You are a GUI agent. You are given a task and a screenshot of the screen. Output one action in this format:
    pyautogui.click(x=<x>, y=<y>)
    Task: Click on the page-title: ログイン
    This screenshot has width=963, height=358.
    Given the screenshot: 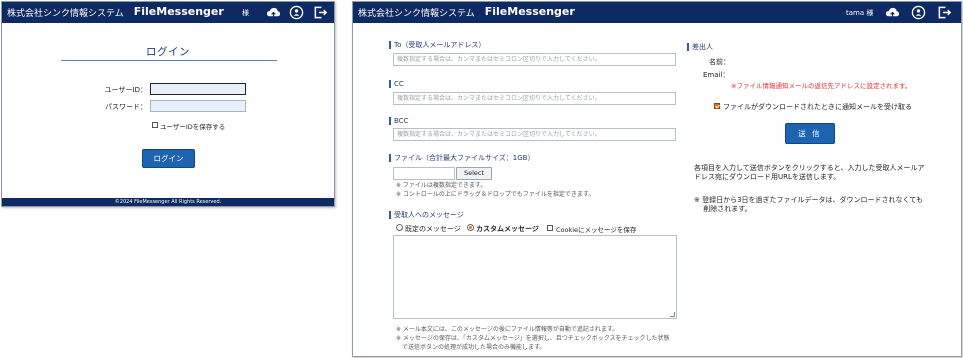 What is the action you would take?
    pyautogui.click(x=168, y=52)
    